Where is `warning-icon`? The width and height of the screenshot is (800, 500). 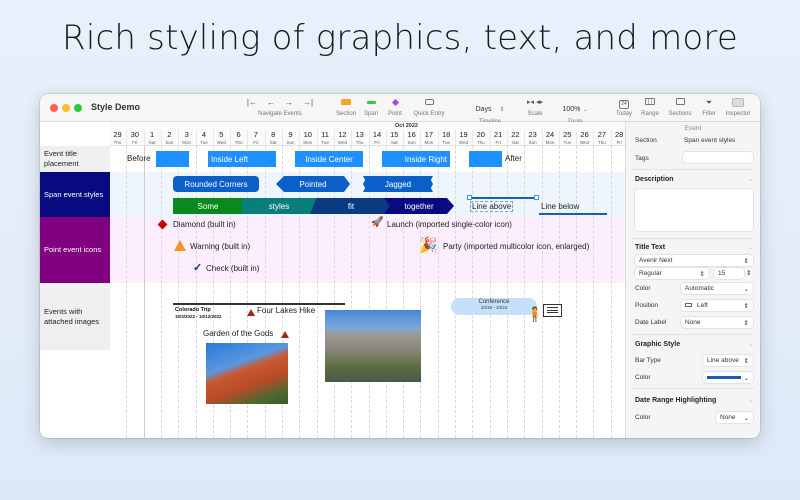 warning-icon is located at coordinates (180, 245).